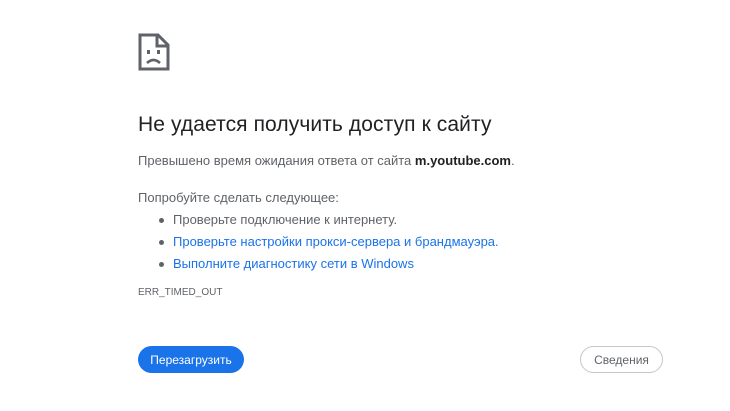 This screenshot has height=411, width=730. What do you see at coordinates (276, 160) in the screenshot?
I see `description-text: Превышено время ожидания ответа от сайта` at bounding box center [276, 160].